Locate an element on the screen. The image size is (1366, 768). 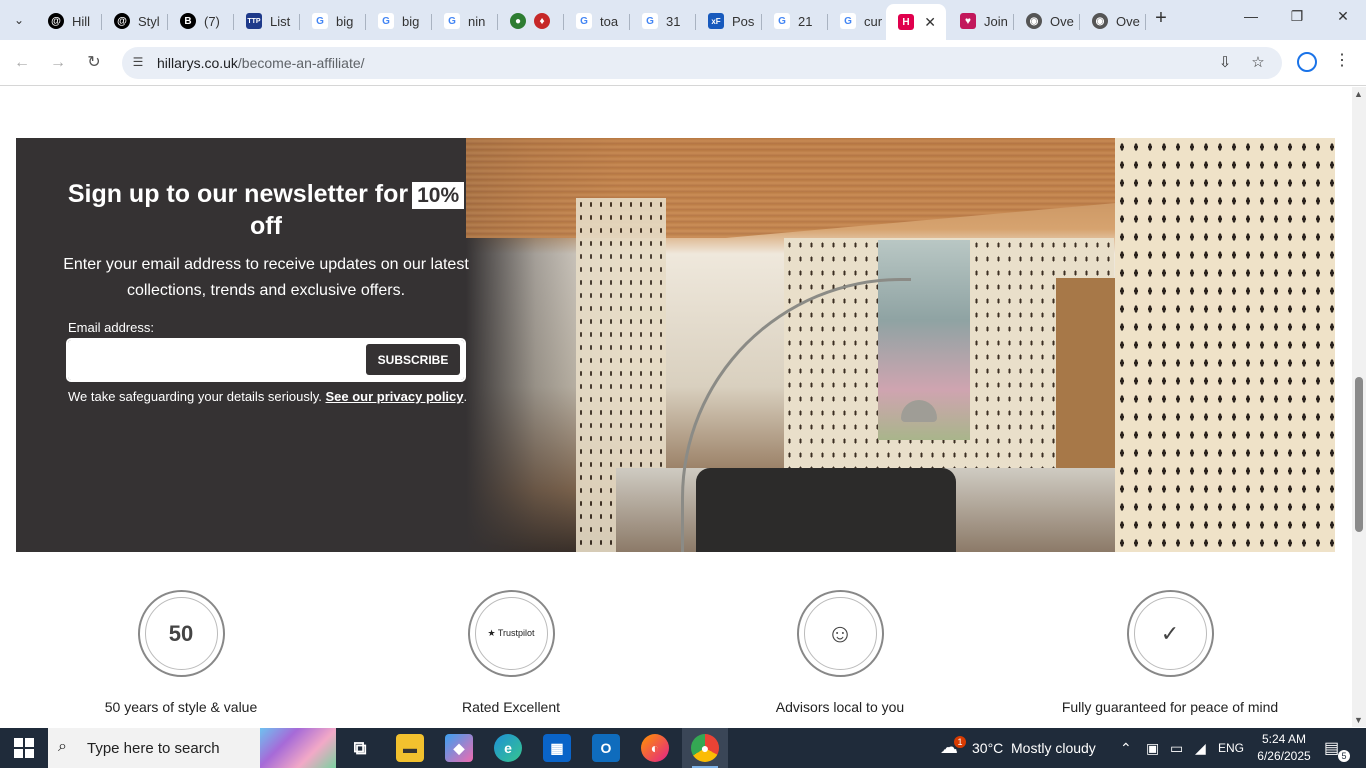
circle-logo-icon: ◉ is located at coordinates (1034, 21).